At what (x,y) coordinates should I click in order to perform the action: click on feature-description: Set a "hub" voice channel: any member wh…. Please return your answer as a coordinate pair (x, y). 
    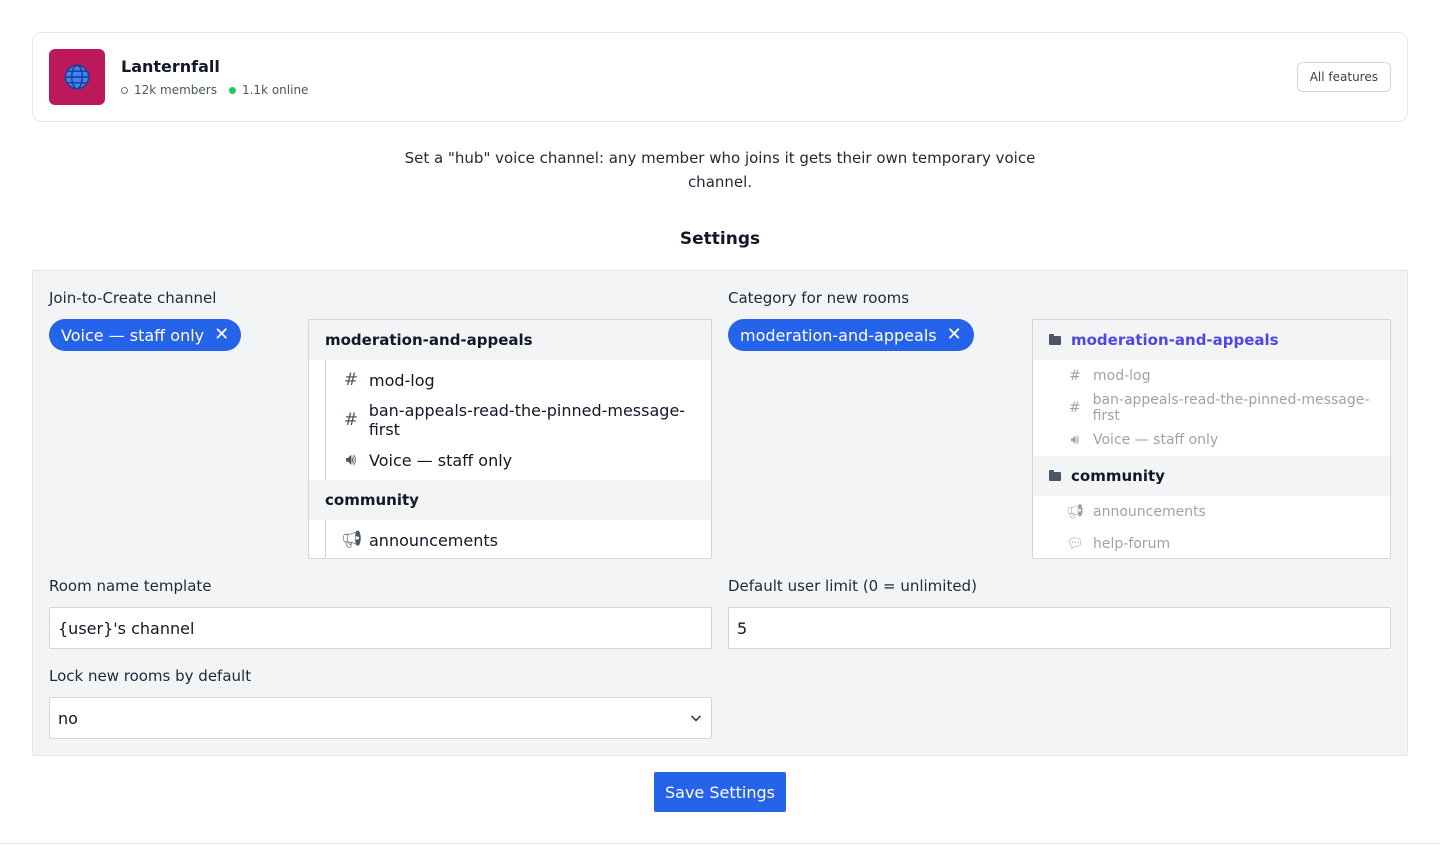
    Looking at the image, I should click on (720, 170).